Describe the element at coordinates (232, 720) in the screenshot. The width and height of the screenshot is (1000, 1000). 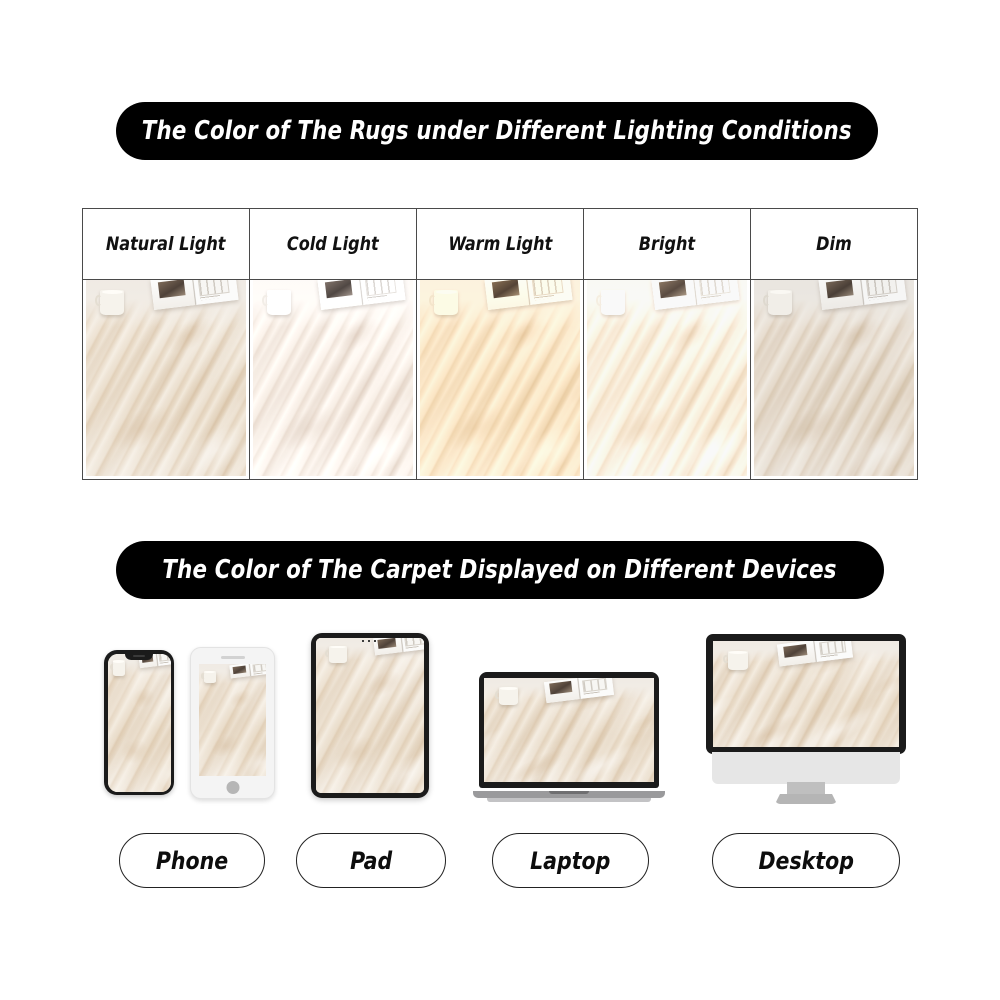
I see `device-screen-phone-white` at that location.